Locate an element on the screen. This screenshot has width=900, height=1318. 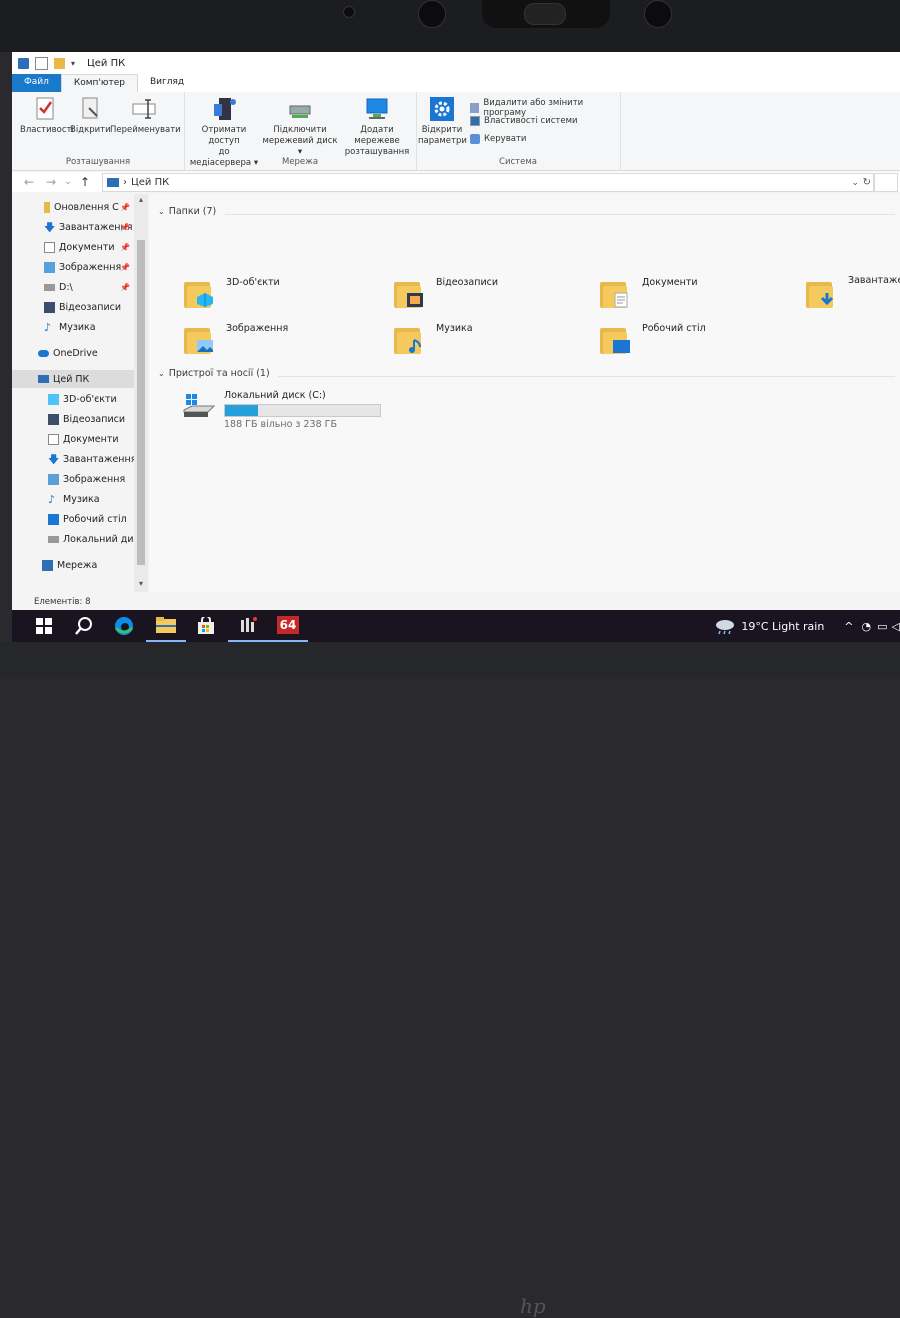
address-bar: › Цей ПК ⌄ ↻ is located at coordinates (488, 182).